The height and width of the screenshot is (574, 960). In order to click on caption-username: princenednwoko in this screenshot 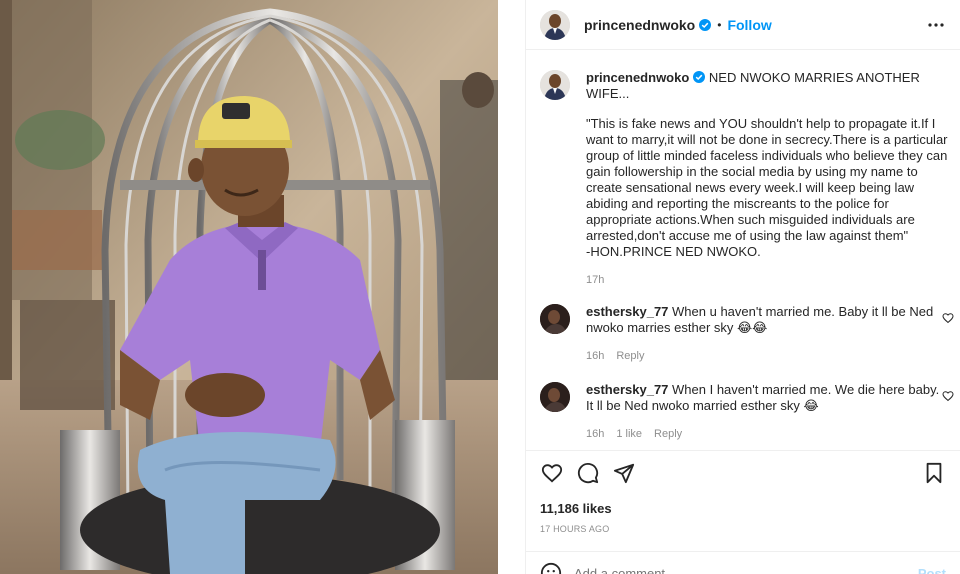, I will do `click(637, 77)`.